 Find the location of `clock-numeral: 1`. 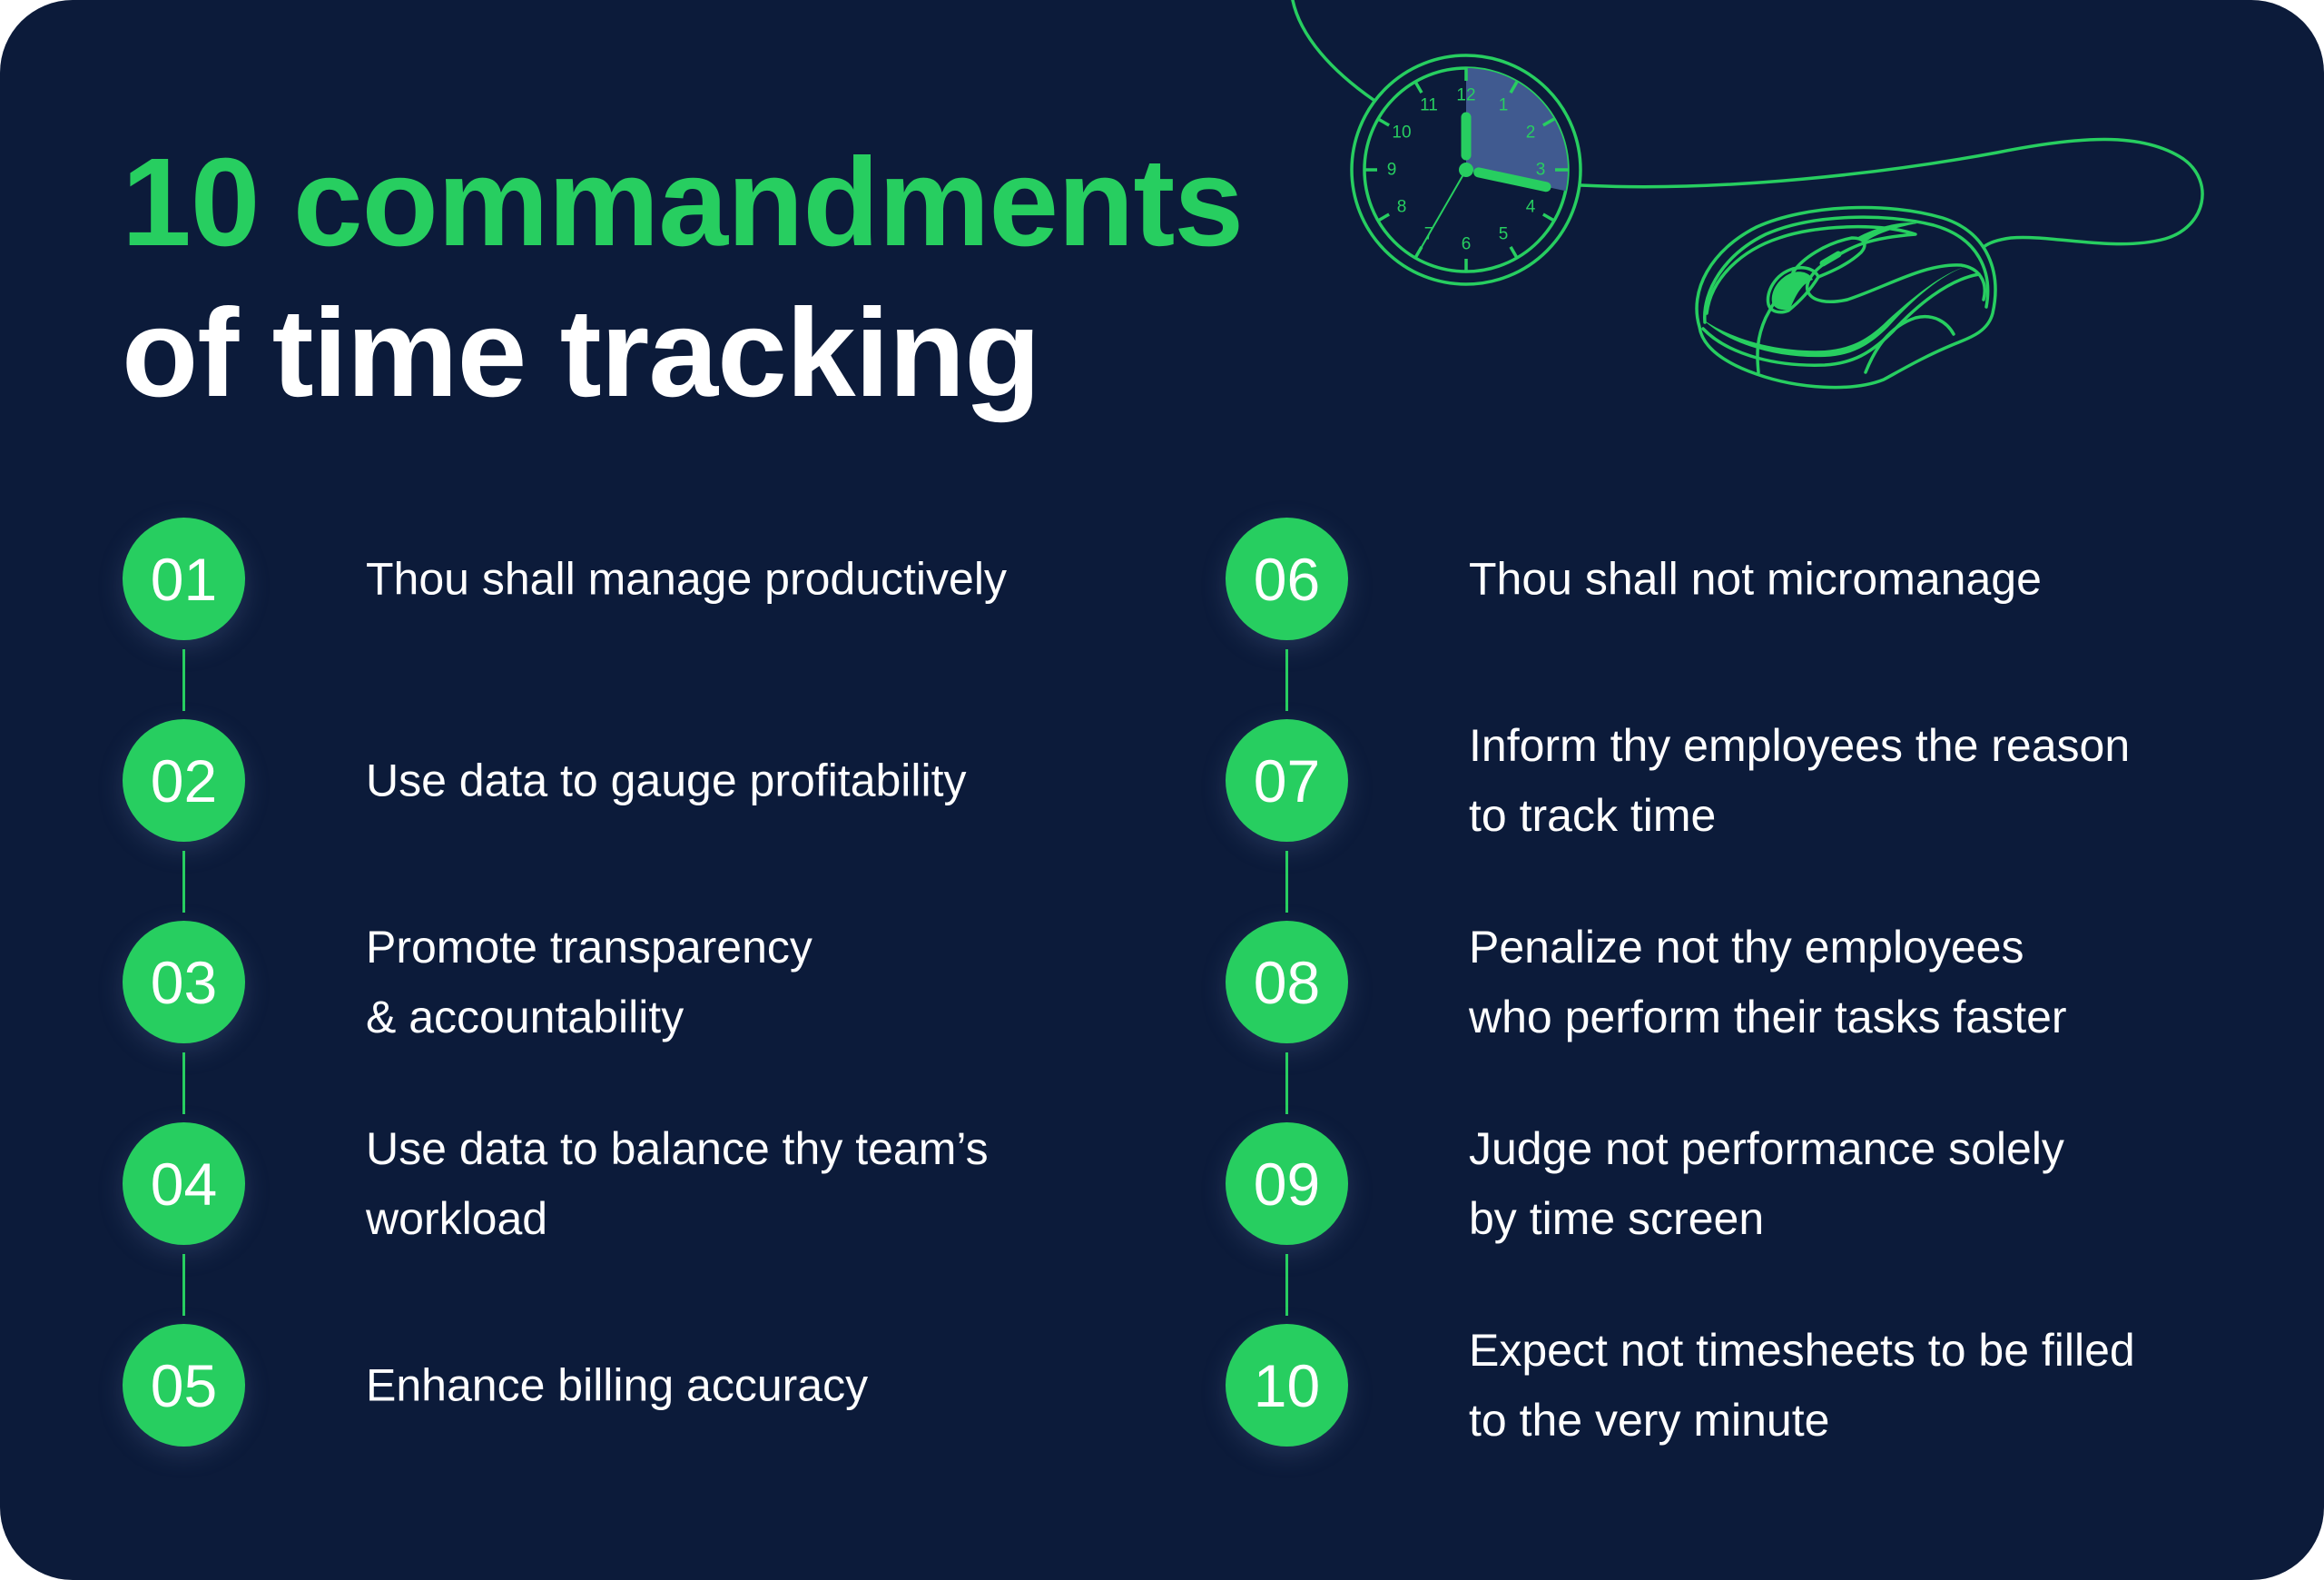

clock-numeral: 1 is located at coordinates (1504, 104).